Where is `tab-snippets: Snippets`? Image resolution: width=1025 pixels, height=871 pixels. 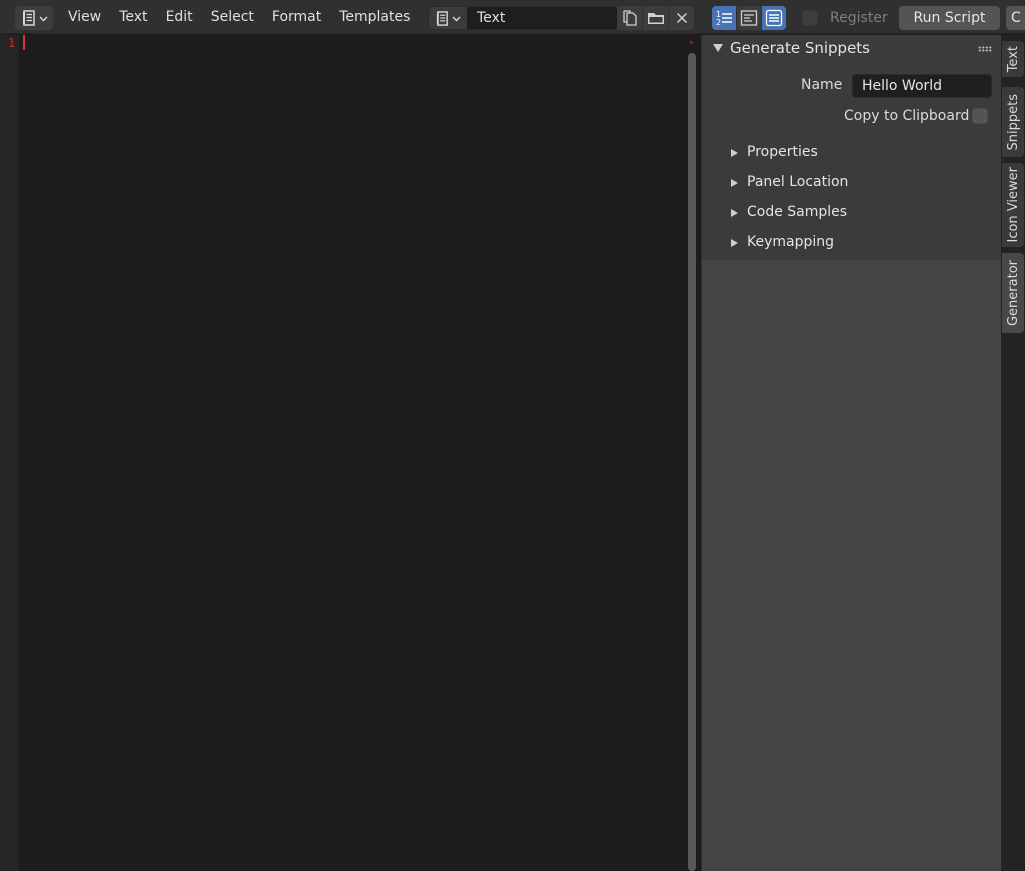 tab-snippets: Snippets is located at coordinates (1013, 122).